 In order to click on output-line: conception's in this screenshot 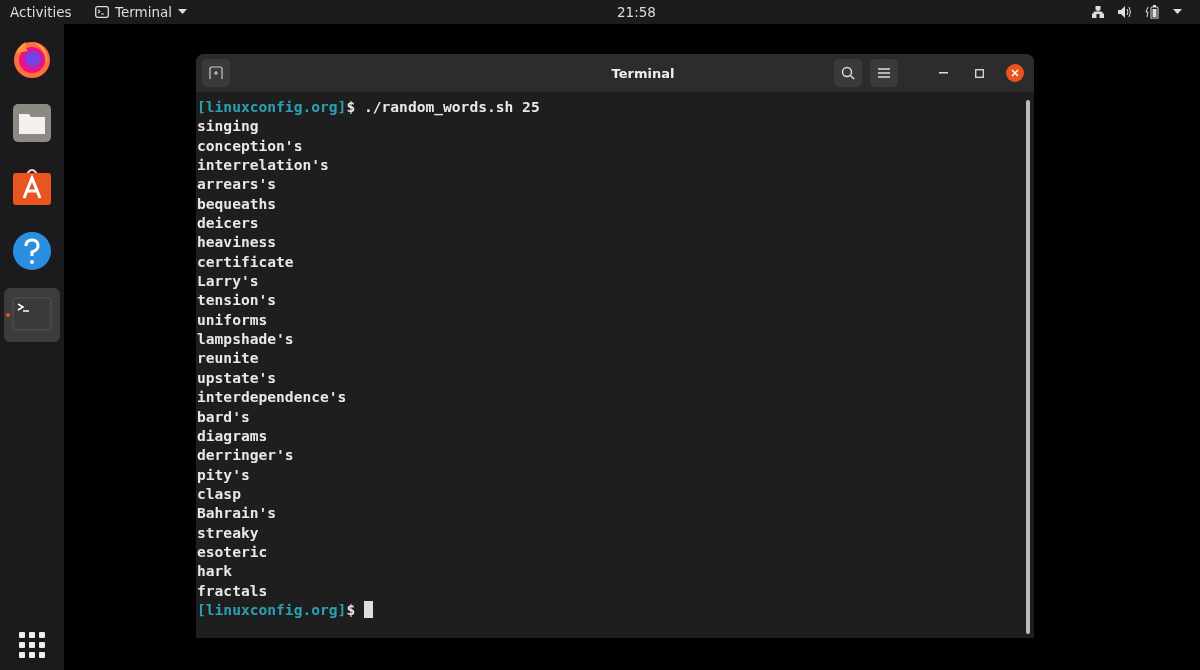, I will do `click(250, 145)`.